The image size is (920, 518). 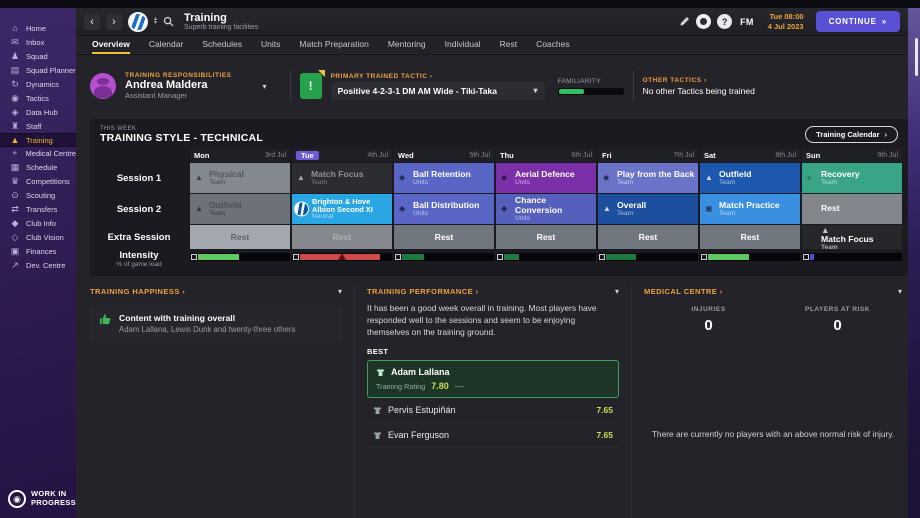 I want to click on performance-collapse-icon: ▾, so click(x=617, y=291).